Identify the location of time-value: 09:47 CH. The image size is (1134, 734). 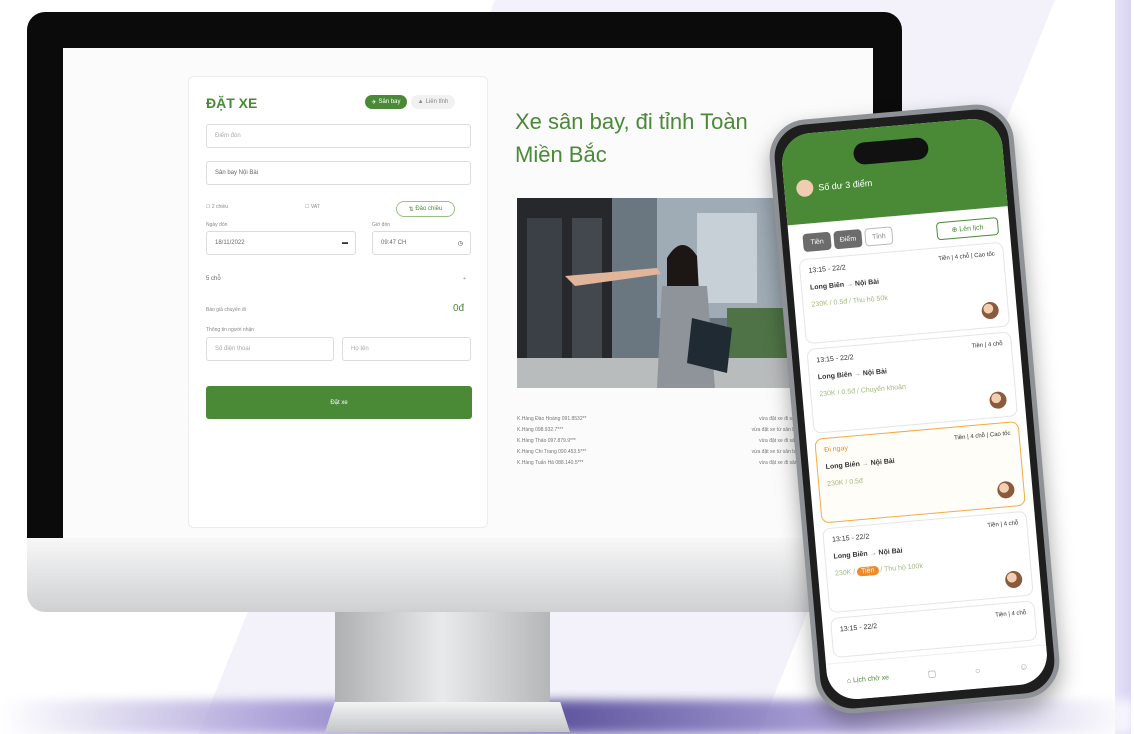
(394, 243).